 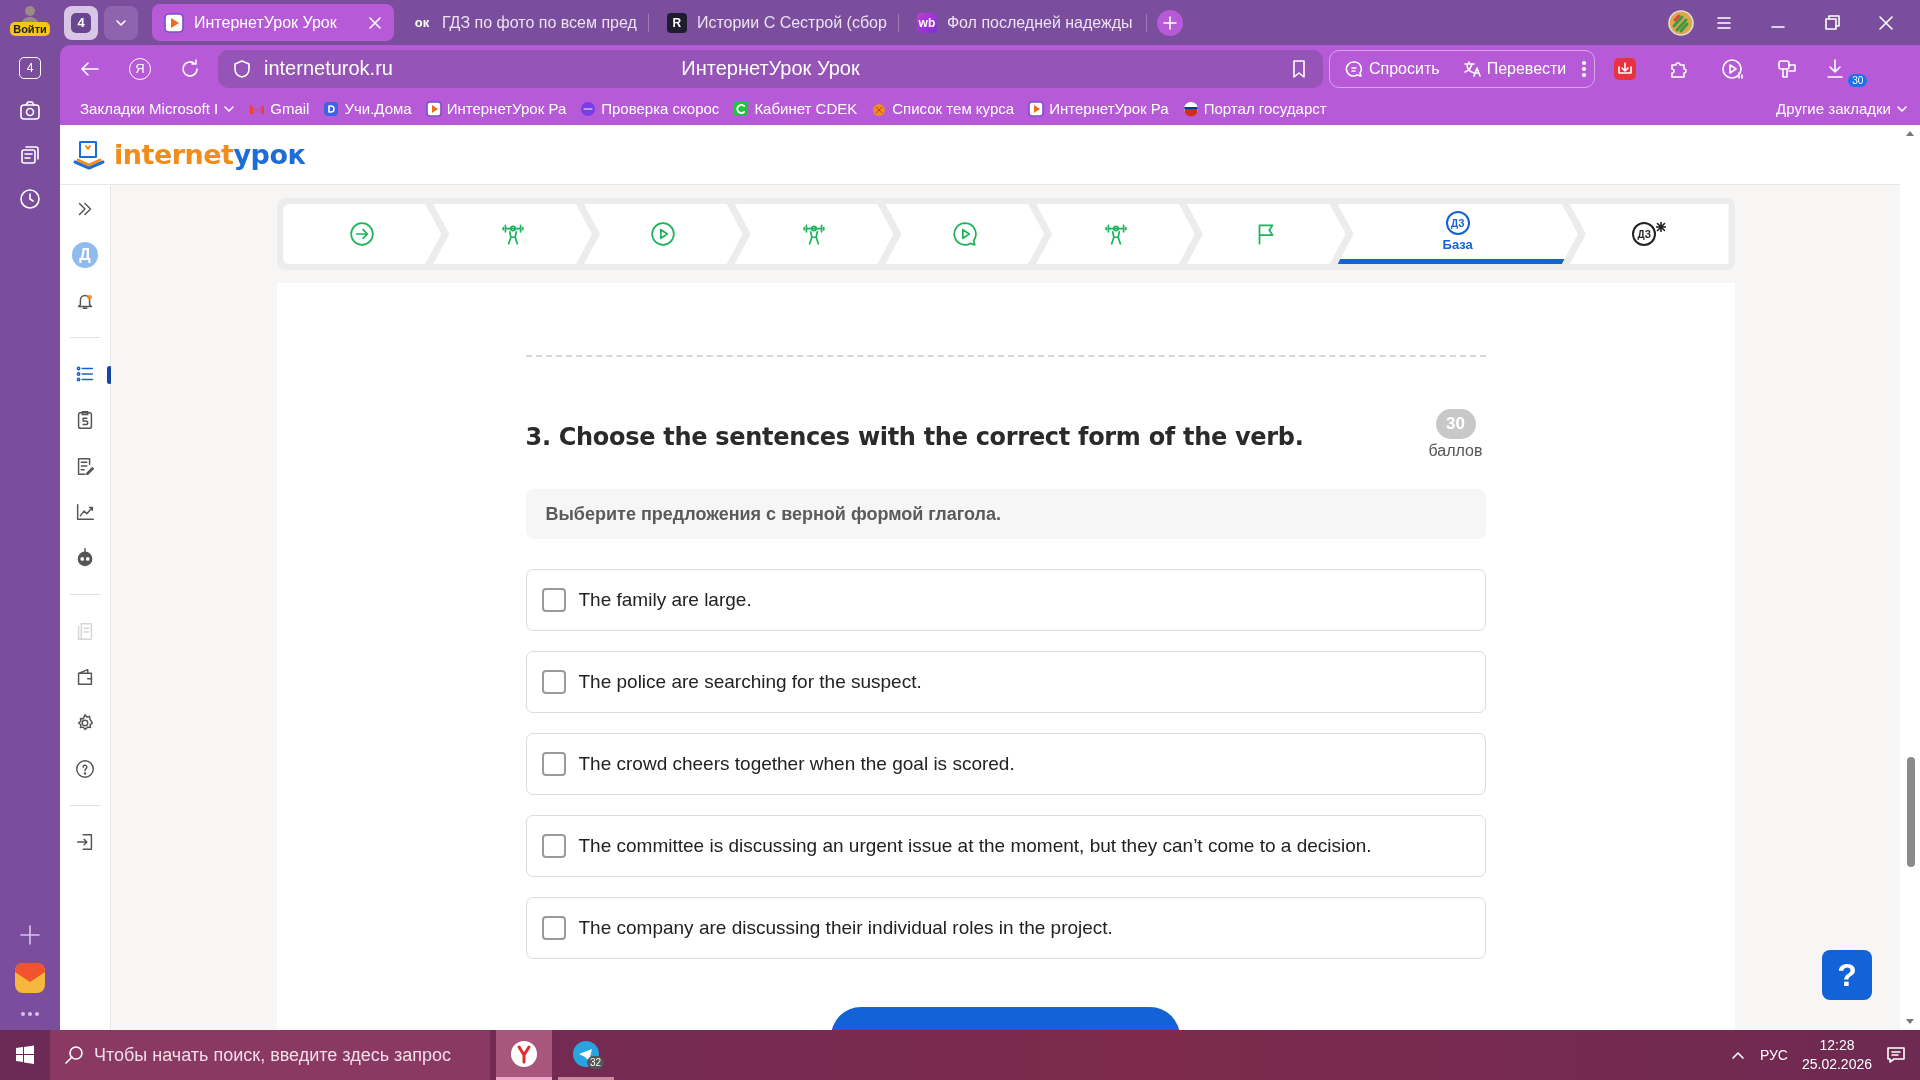 What do you see at coordinates (586, 1053) in the screenshot?
I see `paper-plane-app-icon` at bounding box center [586, 1053].